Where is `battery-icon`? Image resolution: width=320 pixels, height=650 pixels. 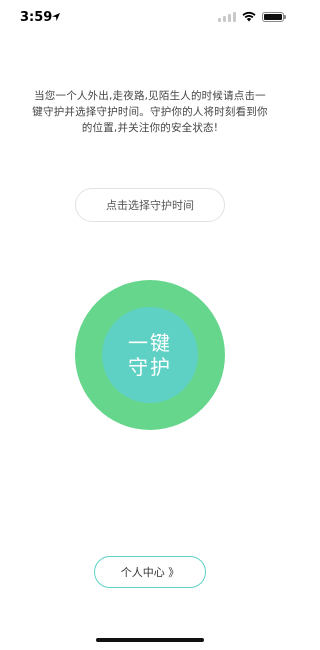 battery-icon is located at coordinates (274, 16).